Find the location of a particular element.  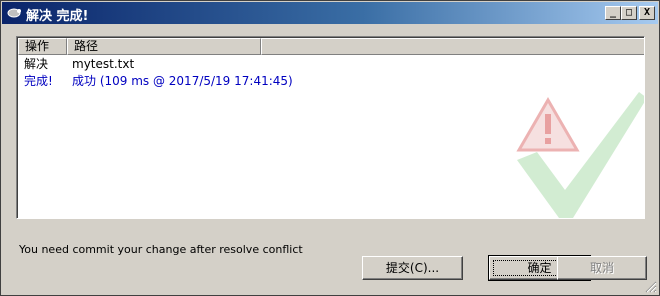

minimize-button: _ is located at coordinates (613, 13).